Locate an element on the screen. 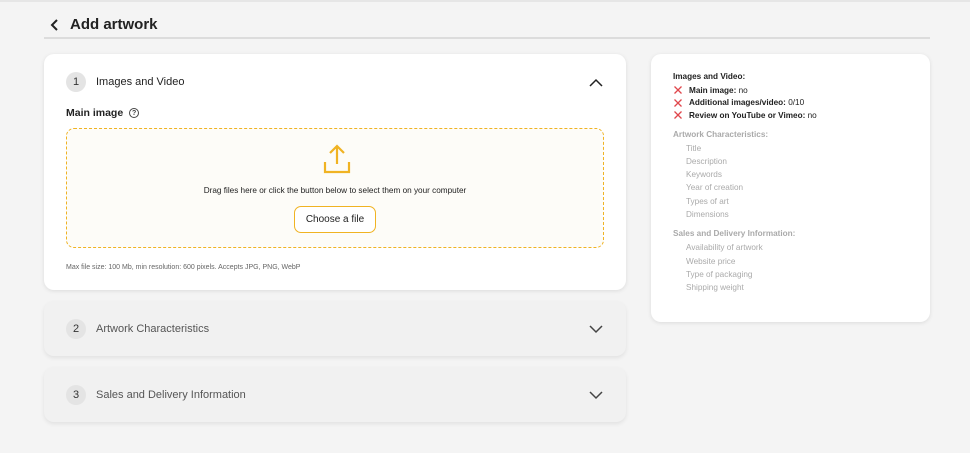  main-image-label: Main image ? is located at coordinates (103, 113).